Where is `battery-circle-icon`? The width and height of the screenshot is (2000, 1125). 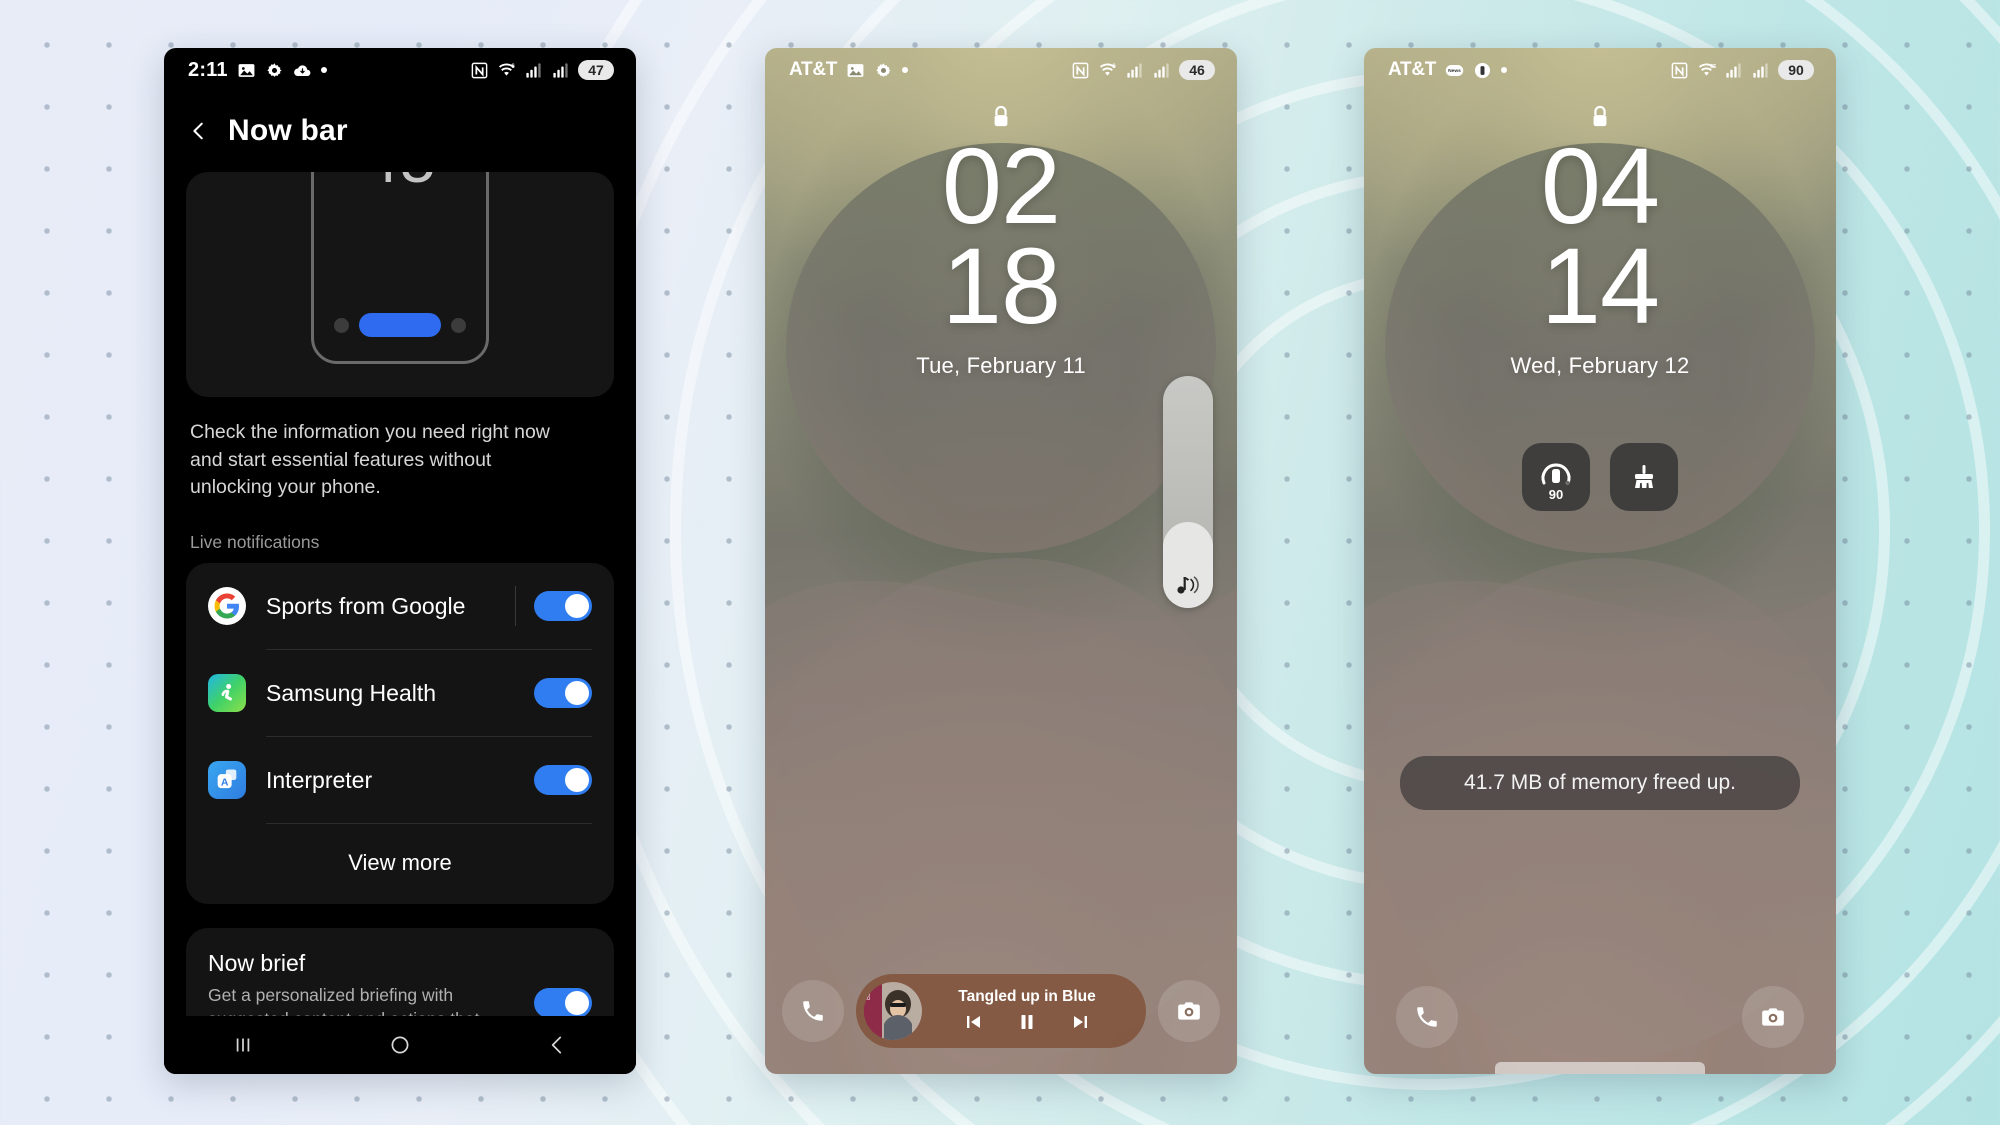 battery-circle-icon is located at coordinates (1483, 70).